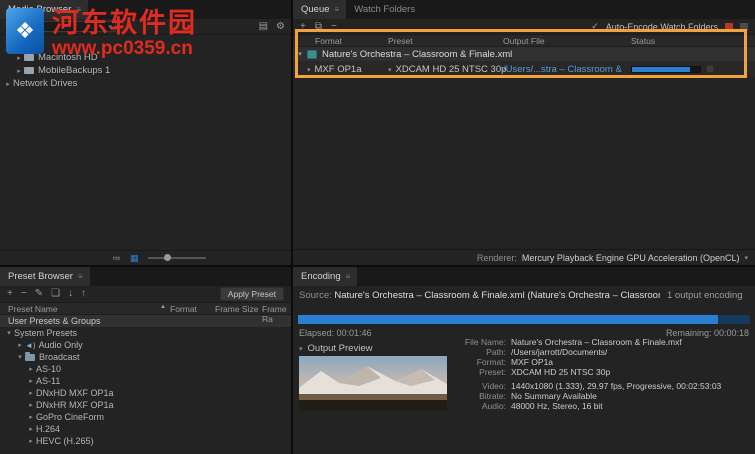  I want to click on tab-watch-folders: Watch Folders, so click(384, 9).